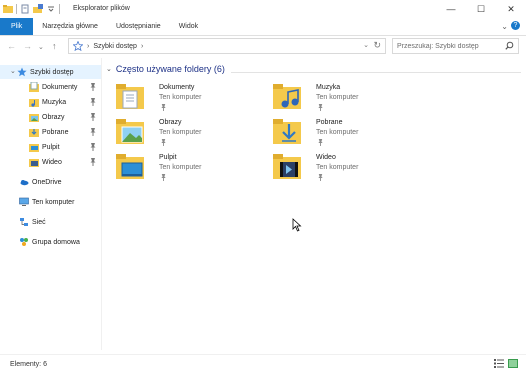  I want to click on search-input, so click(447, 46).